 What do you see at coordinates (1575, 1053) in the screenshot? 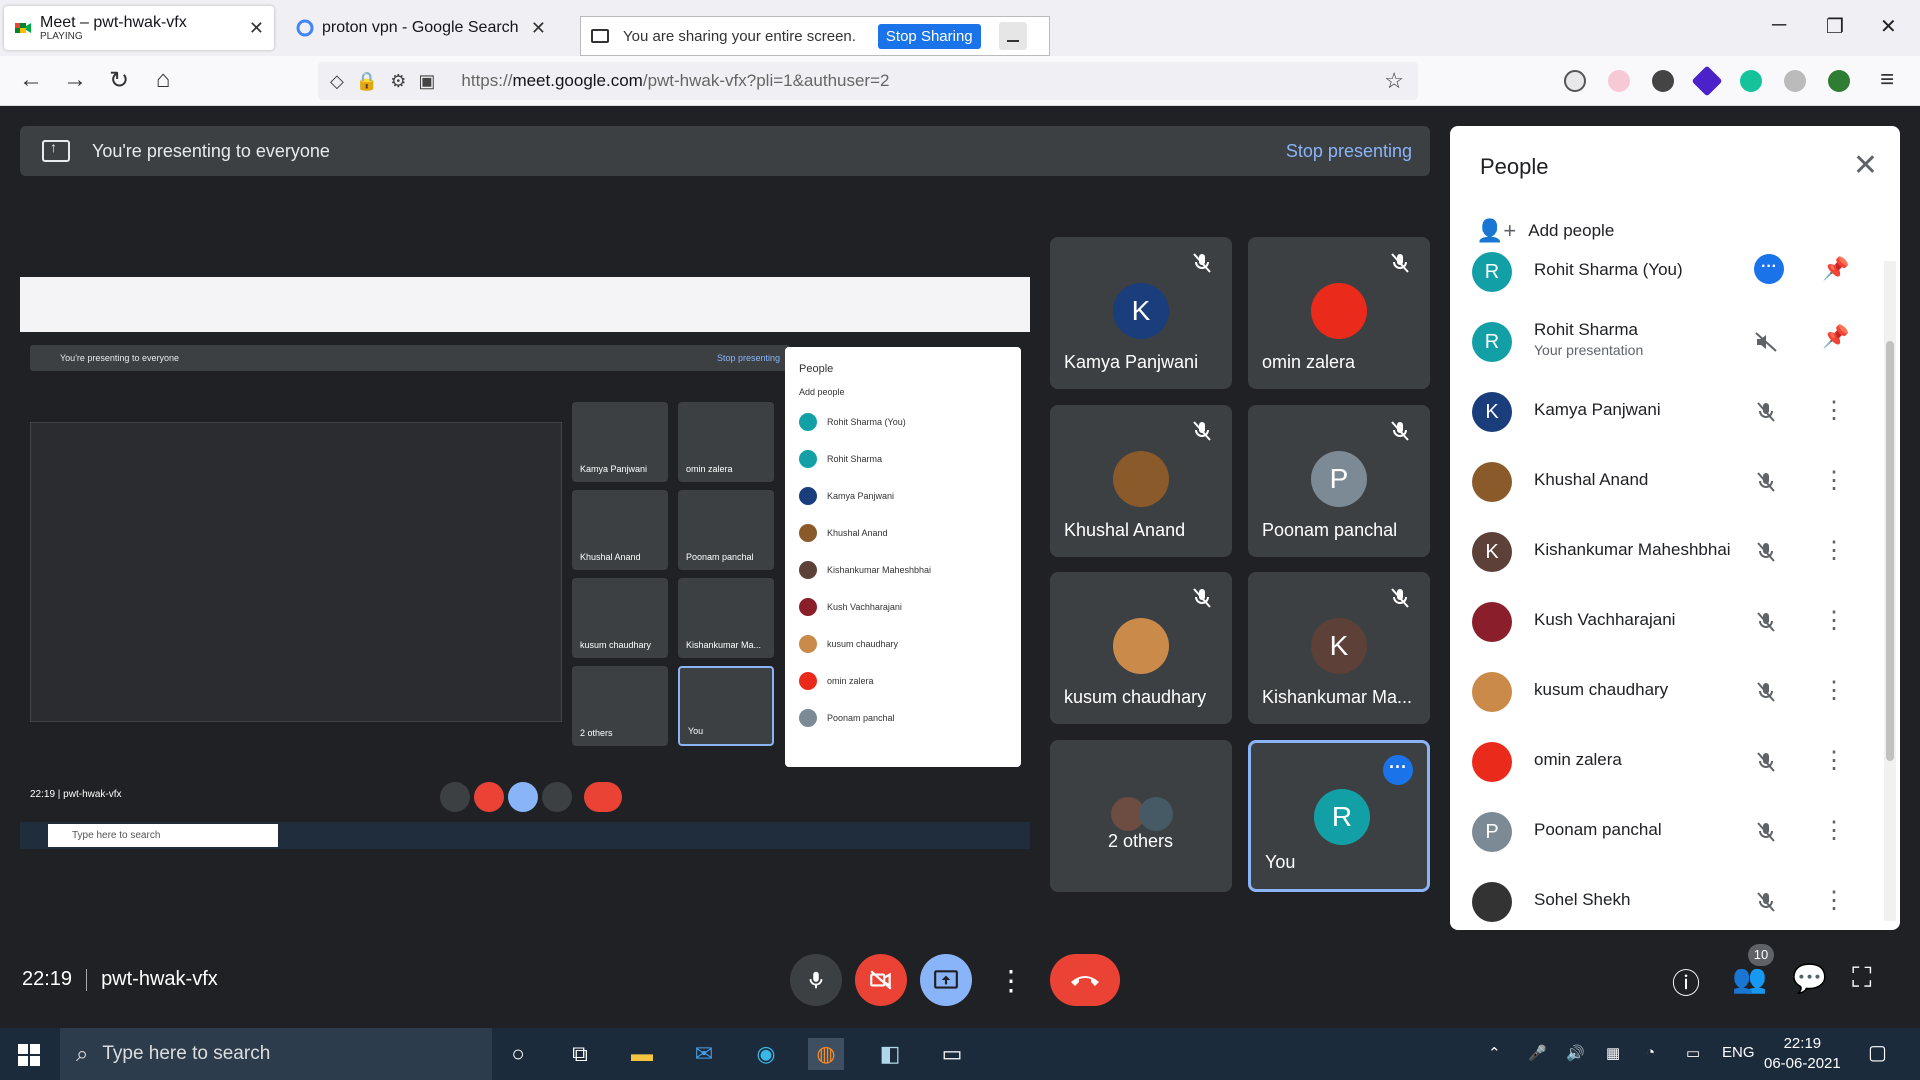
I see `volume-icon: 🔊` at bounding box center [1575, 1053].